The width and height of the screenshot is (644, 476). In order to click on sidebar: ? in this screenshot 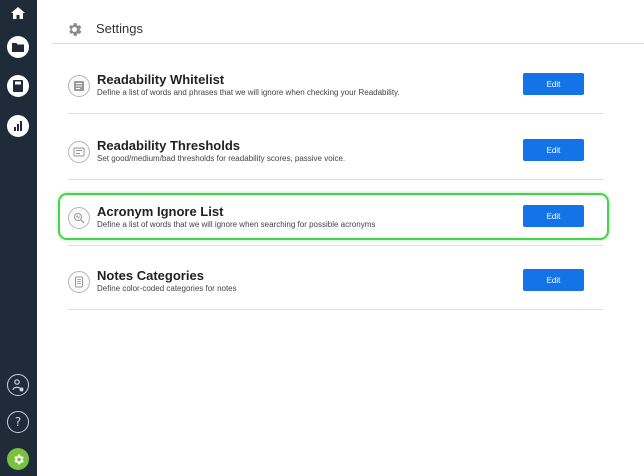, I will do `click(18, 238)`.